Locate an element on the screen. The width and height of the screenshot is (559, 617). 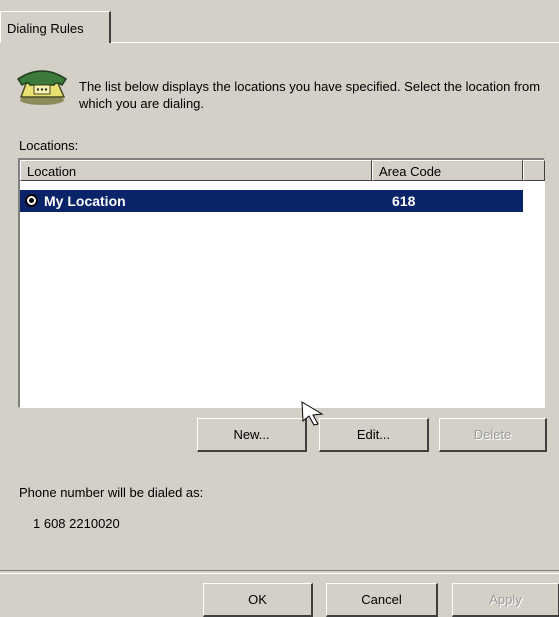
radio-selected-icon is located at coordinates (31, 200).